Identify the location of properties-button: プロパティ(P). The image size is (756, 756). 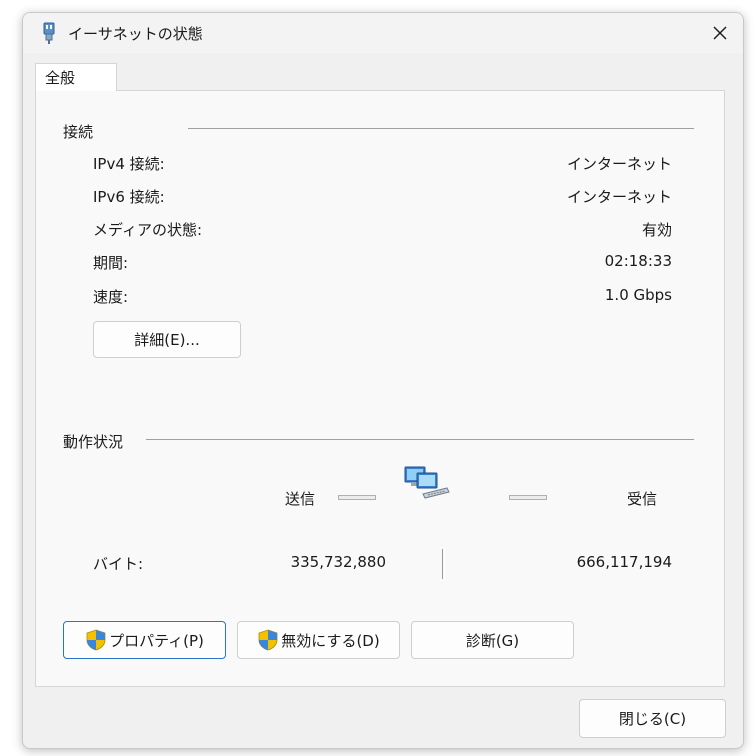
(144, 640).